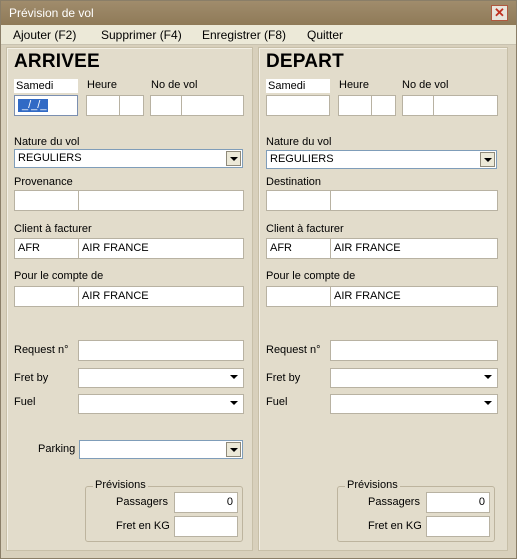 This screenshot has width=517, height=559. What do you see at coordinates (212, 105) in the screenshot?
I see `arrivee-flight-number-field` at bounding box center [212, 105].